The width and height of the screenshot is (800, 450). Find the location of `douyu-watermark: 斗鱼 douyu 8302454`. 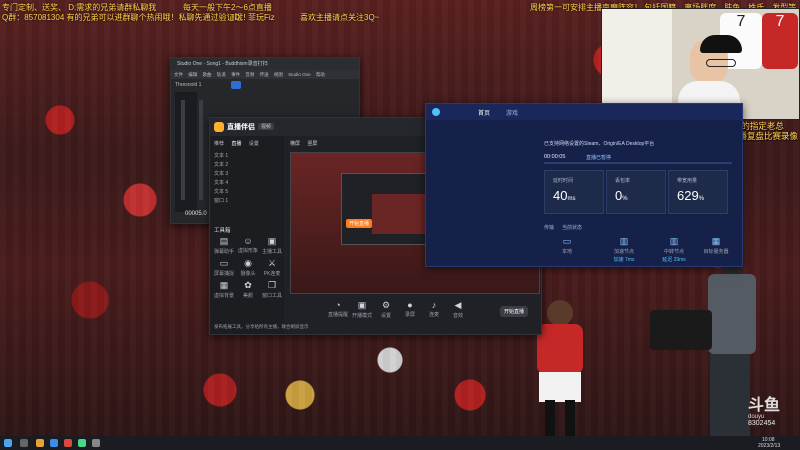

douyu-watermark: 斗鱼 douyu 8302454 is located at coordinates (772, 416).